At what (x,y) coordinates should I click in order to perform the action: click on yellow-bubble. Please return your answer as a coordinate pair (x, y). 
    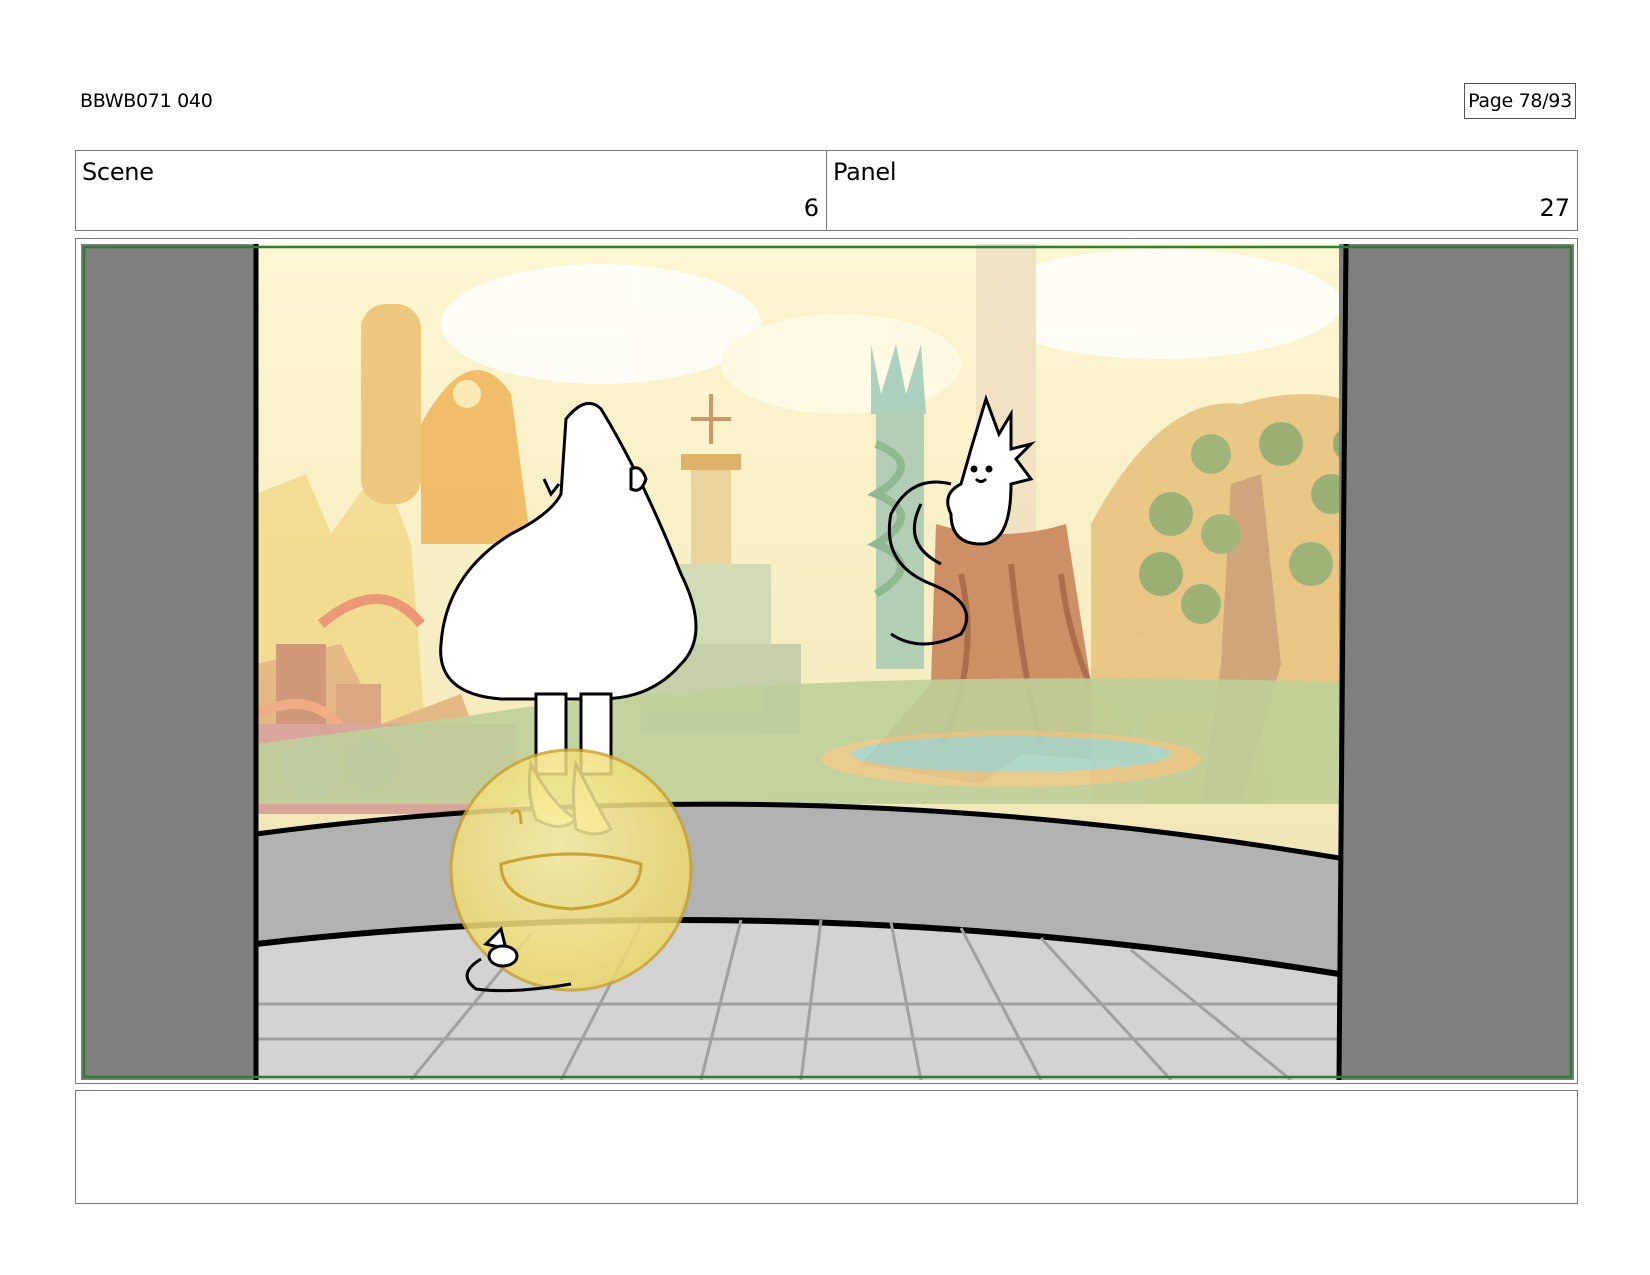
    Looking at the image, I should click on (571, 870).